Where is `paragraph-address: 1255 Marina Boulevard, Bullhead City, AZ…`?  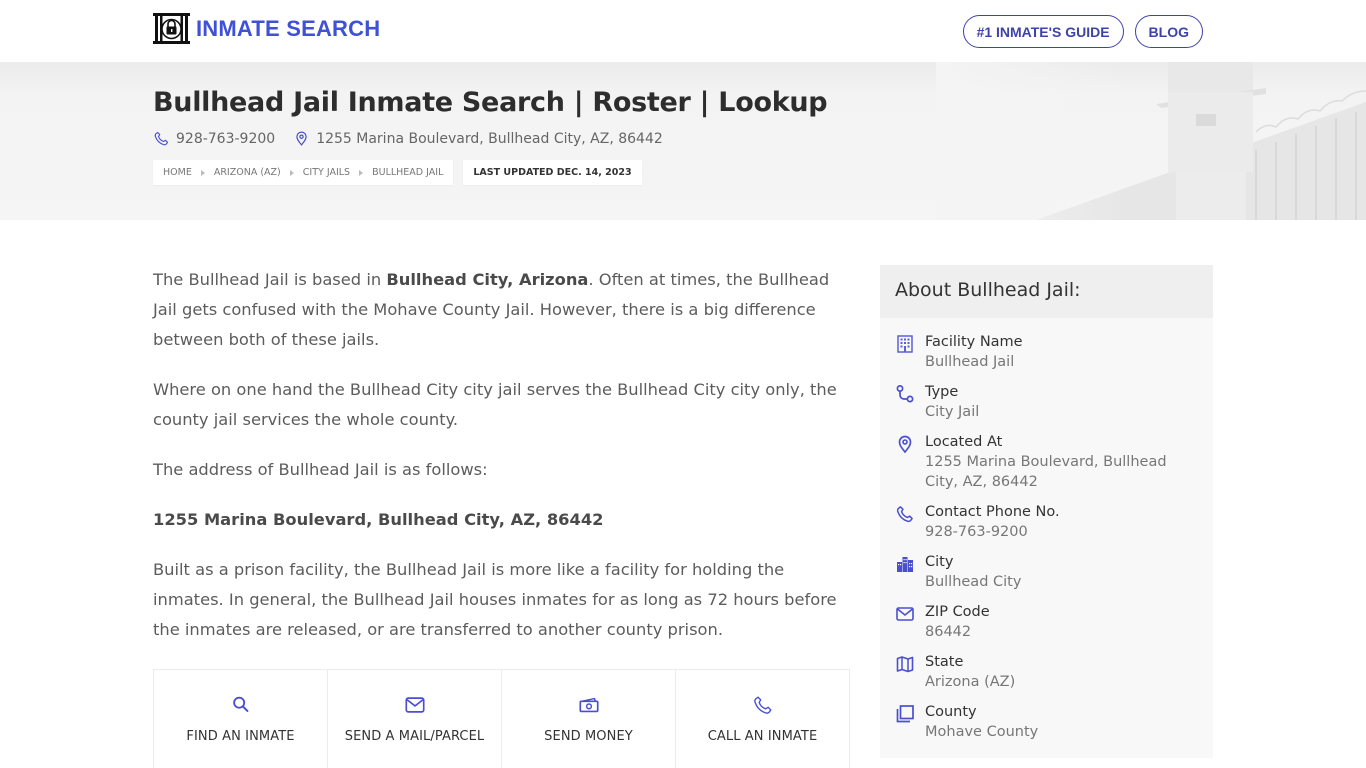 paragraph-address: 1255 Marina Boulevard, Bullhead City, AZ… is located at coordinates (503, 520).